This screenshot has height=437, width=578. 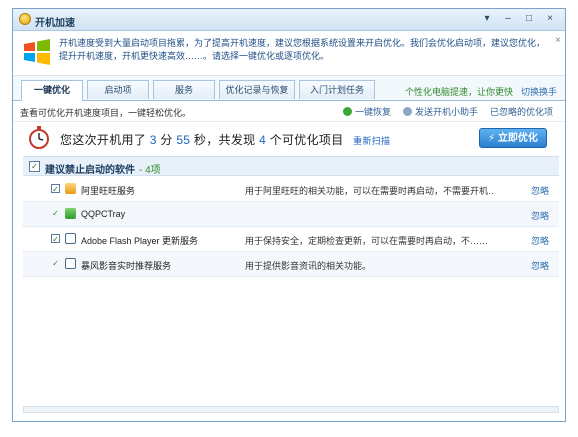 What do you see at coordinates (257, 89) in the screenshot?
I see `tab-history-restore: 优化记录与恢复` at bounding box center [257, 89].